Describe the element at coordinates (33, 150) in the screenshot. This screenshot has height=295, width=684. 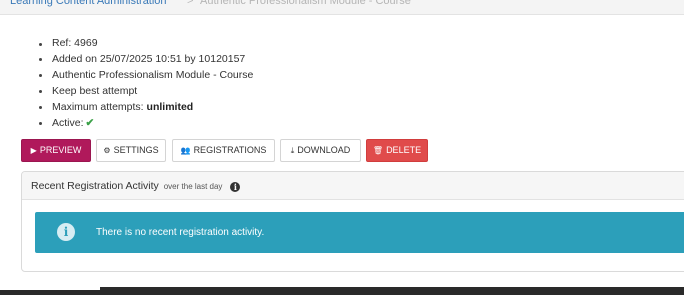
I see `play-icon: ▶` at that location.